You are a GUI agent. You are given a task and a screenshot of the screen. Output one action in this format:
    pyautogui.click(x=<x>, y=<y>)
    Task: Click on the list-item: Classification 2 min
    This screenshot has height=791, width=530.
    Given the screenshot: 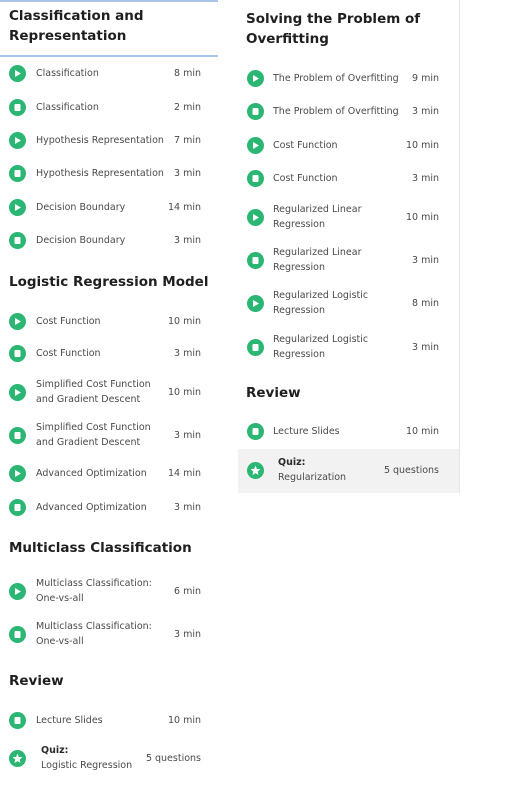 What is the action you would take?
    pyautogui.click(x=109, y=107)
    